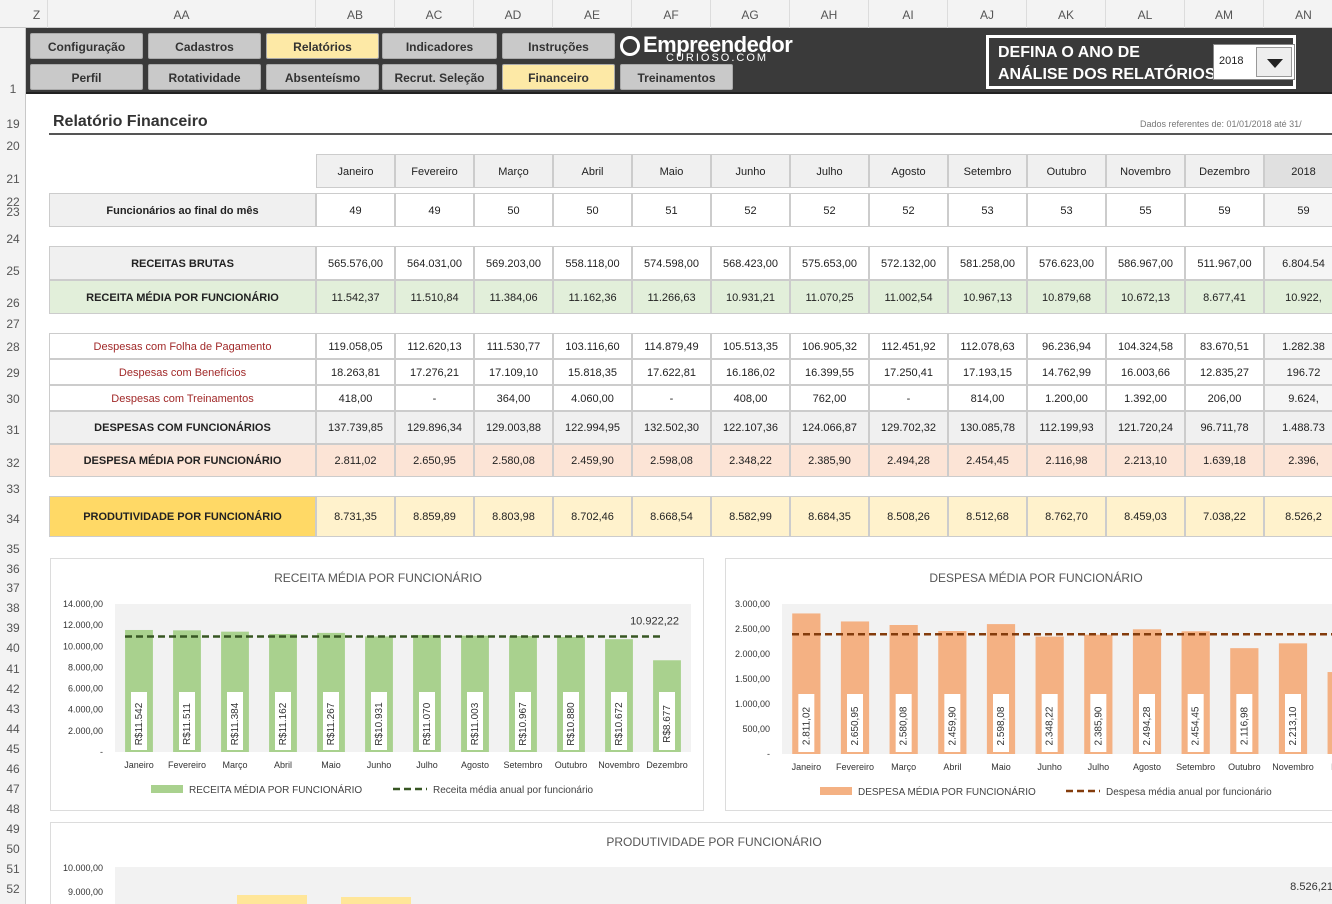 Image resolution: width=1332 pixels, height=904 pixels. What do you see at coordinates (13, 239) in the screenshot?
I see `row-header: 24` at bounding box center [13, 239].